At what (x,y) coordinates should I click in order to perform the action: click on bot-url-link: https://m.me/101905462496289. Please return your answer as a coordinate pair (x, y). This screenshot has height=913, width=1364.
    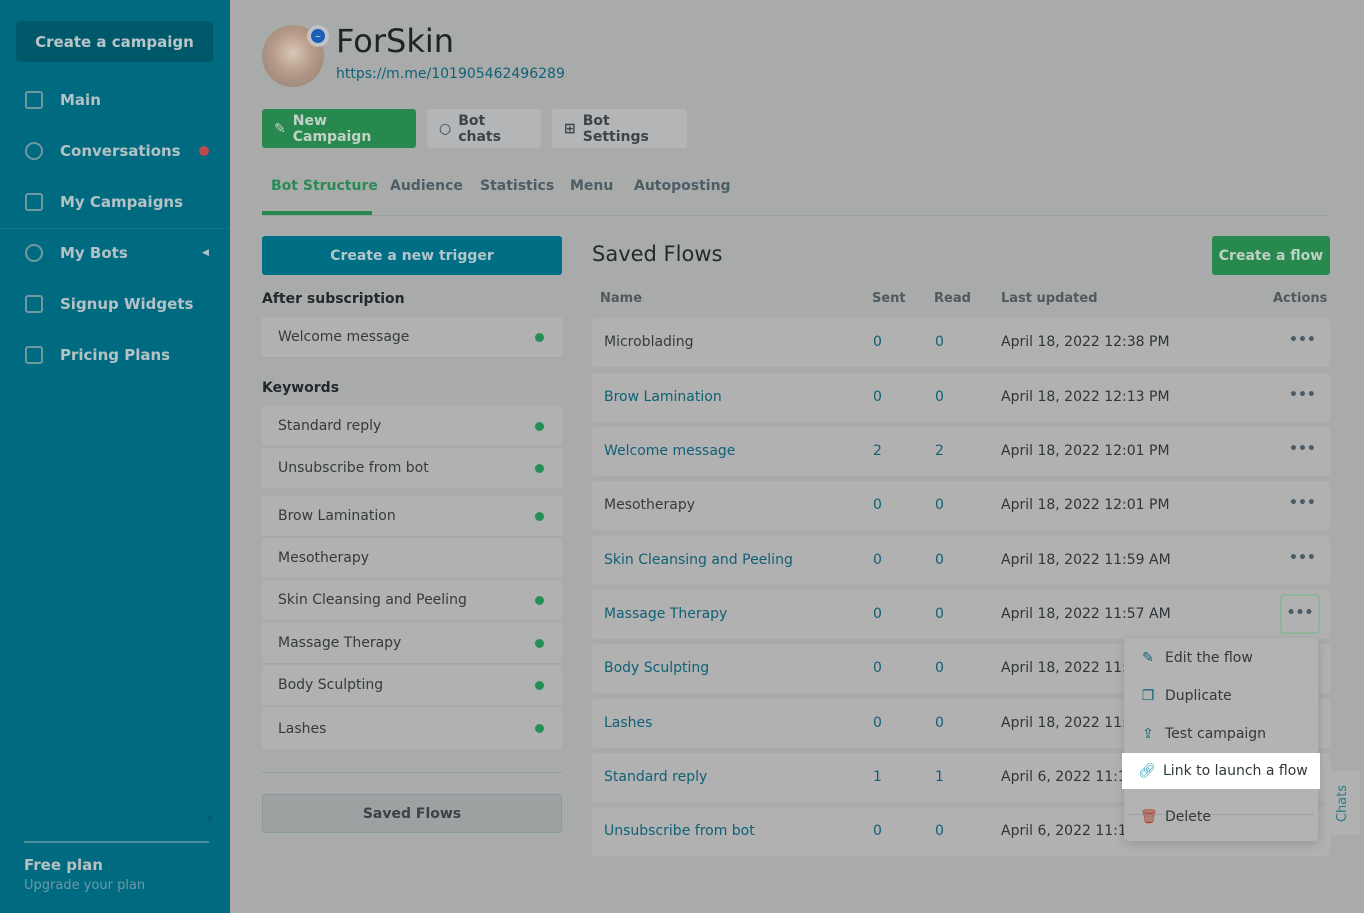
    Looking at the image, I should click on (450, 74).